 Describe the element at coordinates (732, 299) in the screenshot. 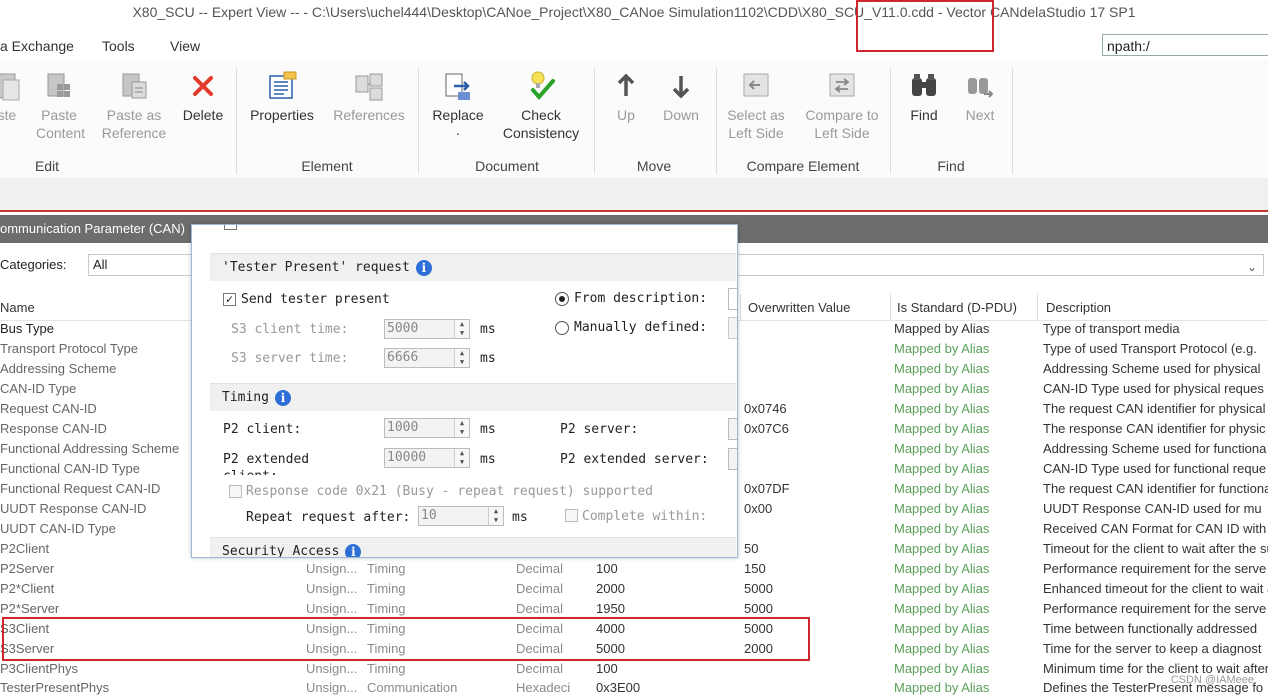

I see `from-description-field` at that location.